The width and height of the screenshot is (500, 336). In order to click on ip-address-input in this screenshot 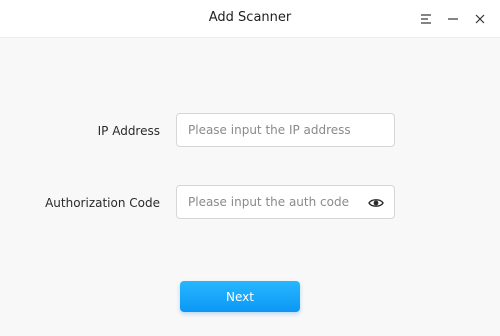, I will do `click(285, 130)`.